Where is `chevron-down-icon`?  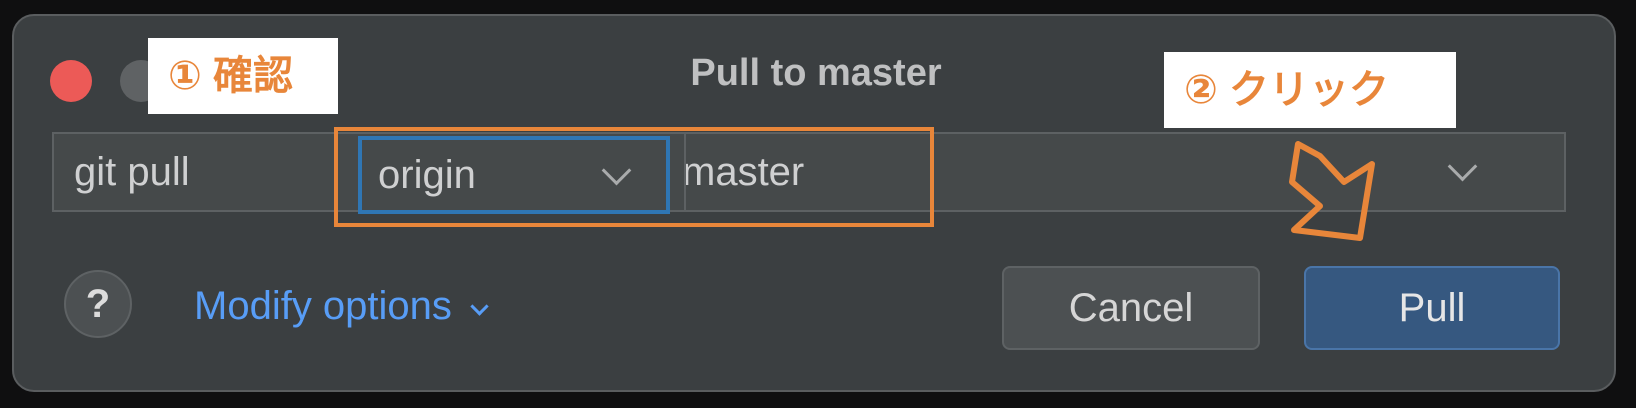
chevron-down-icon is located at coordinates (1462, 166).